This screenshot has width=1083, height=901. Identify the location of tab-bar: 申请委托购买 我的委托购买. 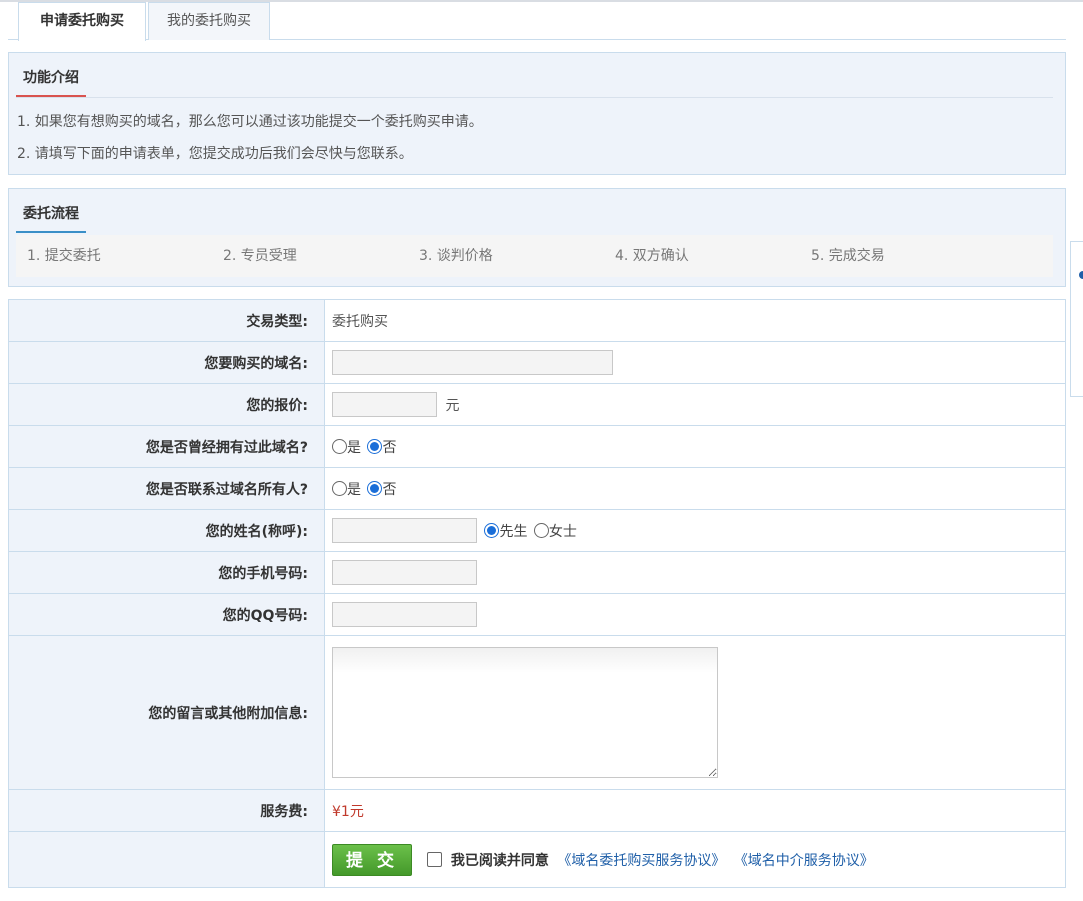
(537, 21).